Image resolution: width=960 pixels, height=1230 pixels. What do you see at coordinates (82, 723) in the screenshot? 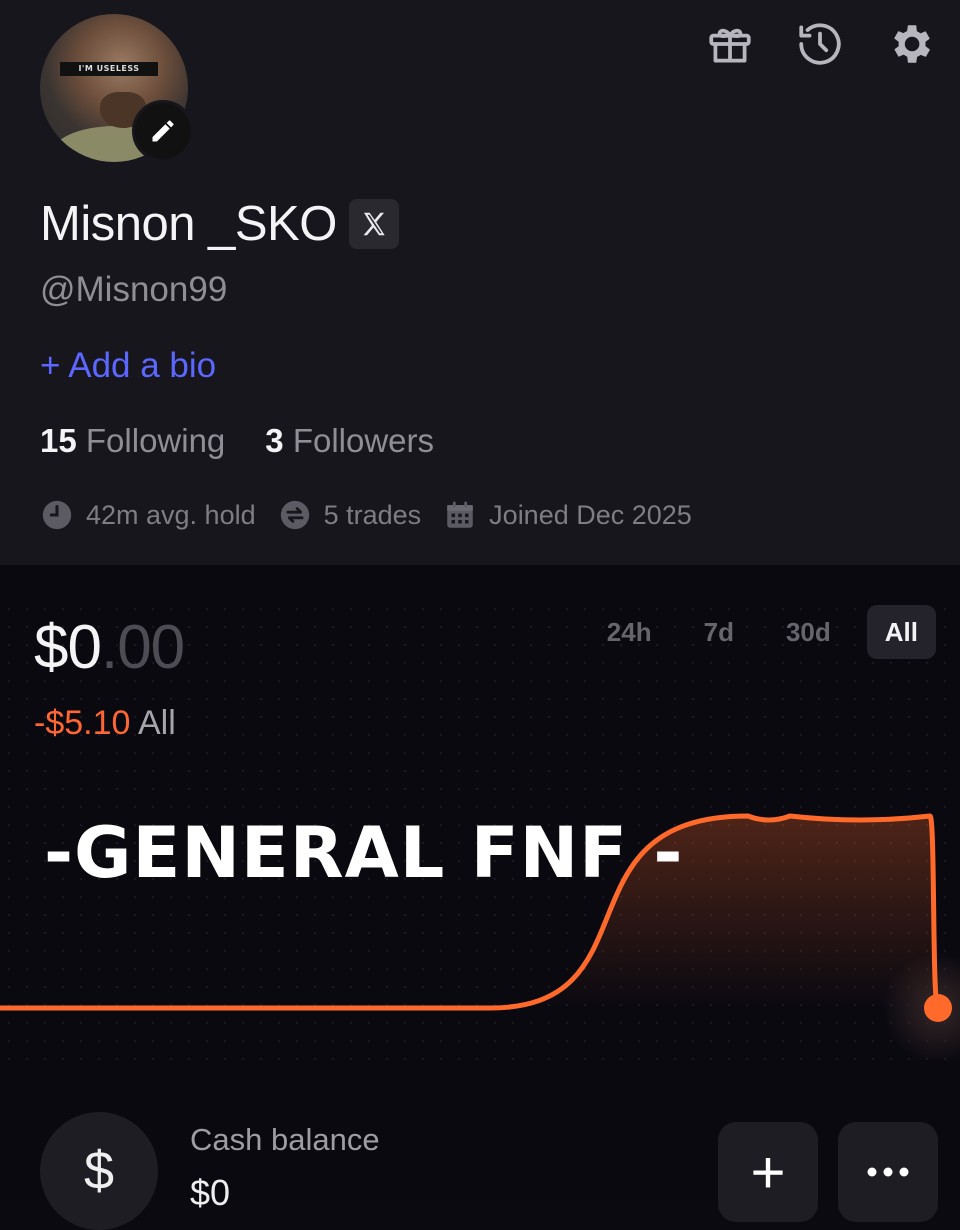
I see `pnl-value: -$5.10` at bounding box center [82, 723].